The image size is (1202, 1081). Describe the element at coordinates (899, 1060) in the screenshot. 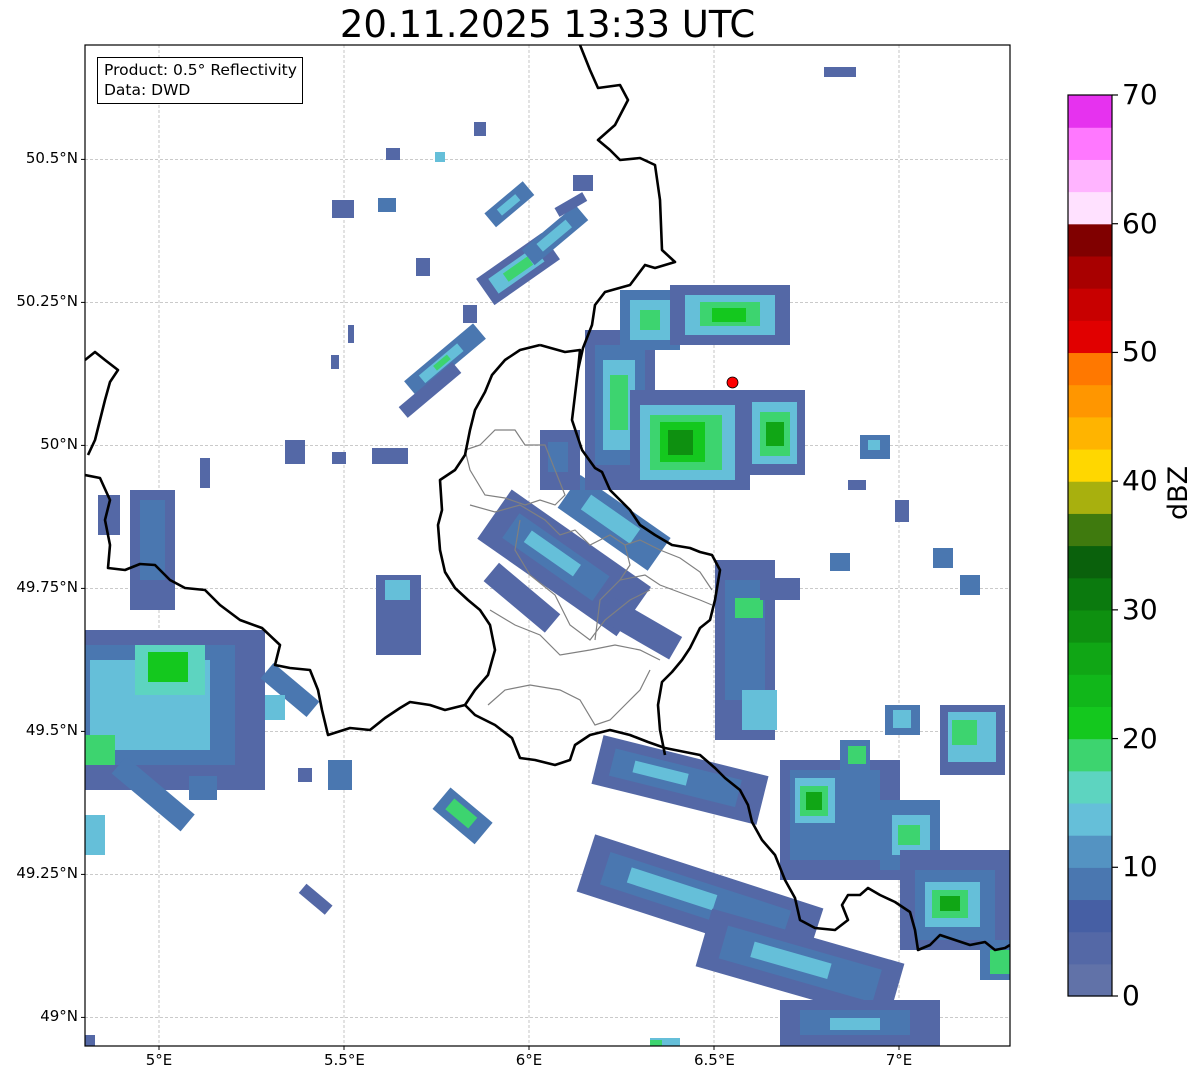

I see `lon-tick-label: 7°E` at that location.